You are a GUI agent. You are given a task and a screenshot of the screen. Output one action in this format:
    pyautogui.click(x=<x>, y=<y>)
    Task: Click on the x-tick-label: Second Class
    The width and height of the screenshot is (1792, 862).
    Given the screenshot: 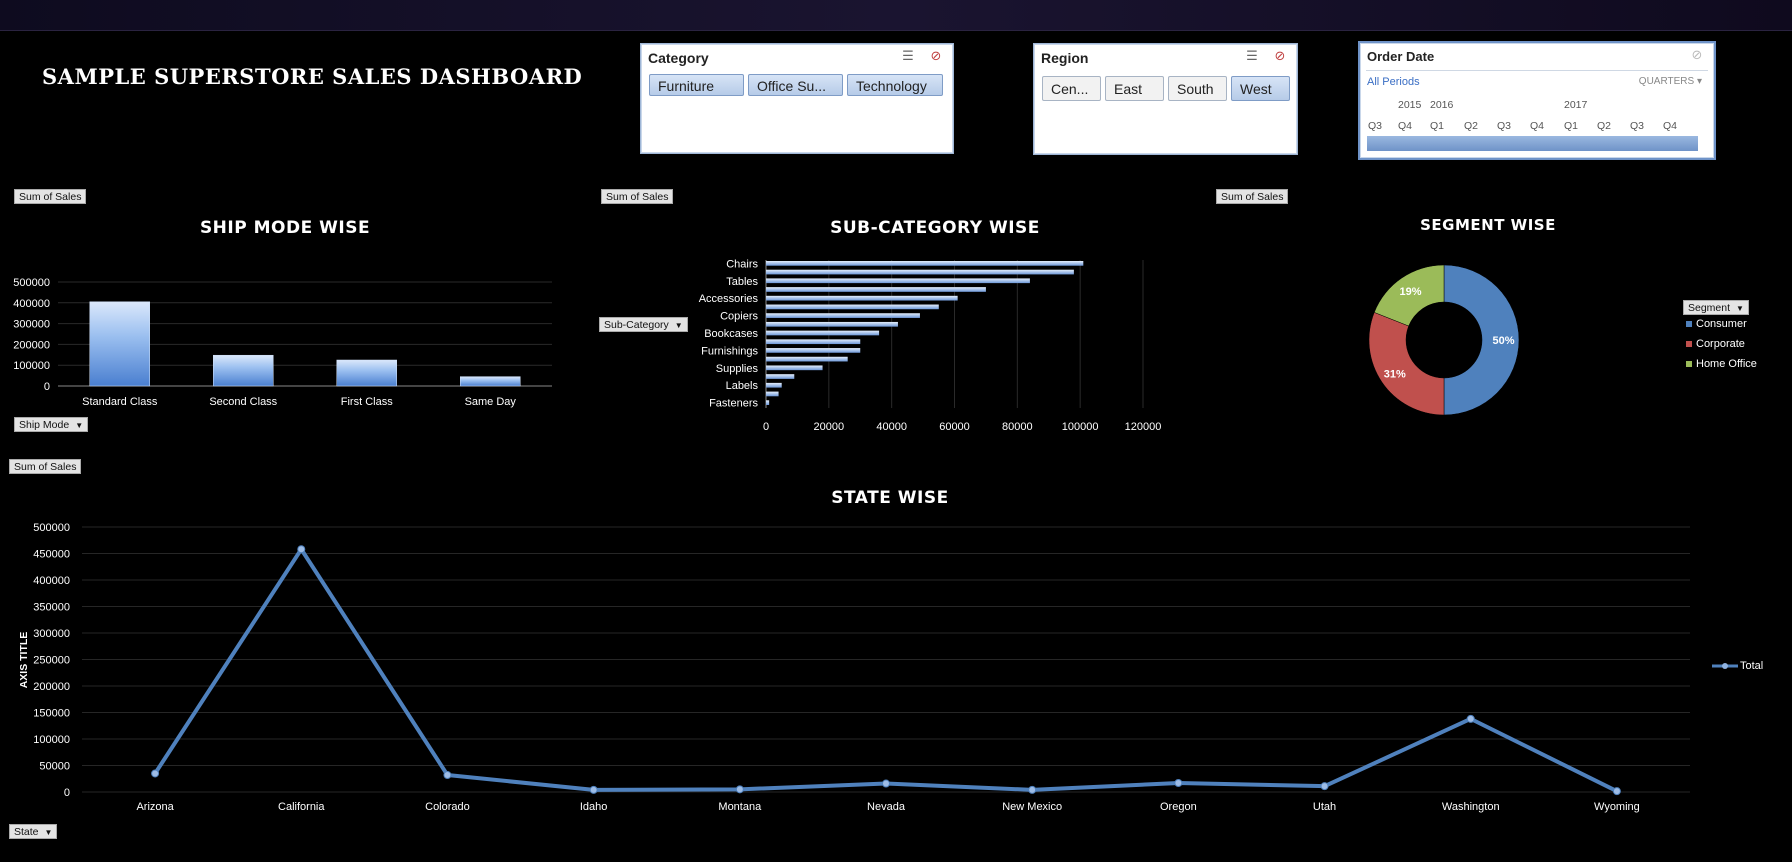 What is the action you would take?
    pyautogui.click(x=243, y=402)
    